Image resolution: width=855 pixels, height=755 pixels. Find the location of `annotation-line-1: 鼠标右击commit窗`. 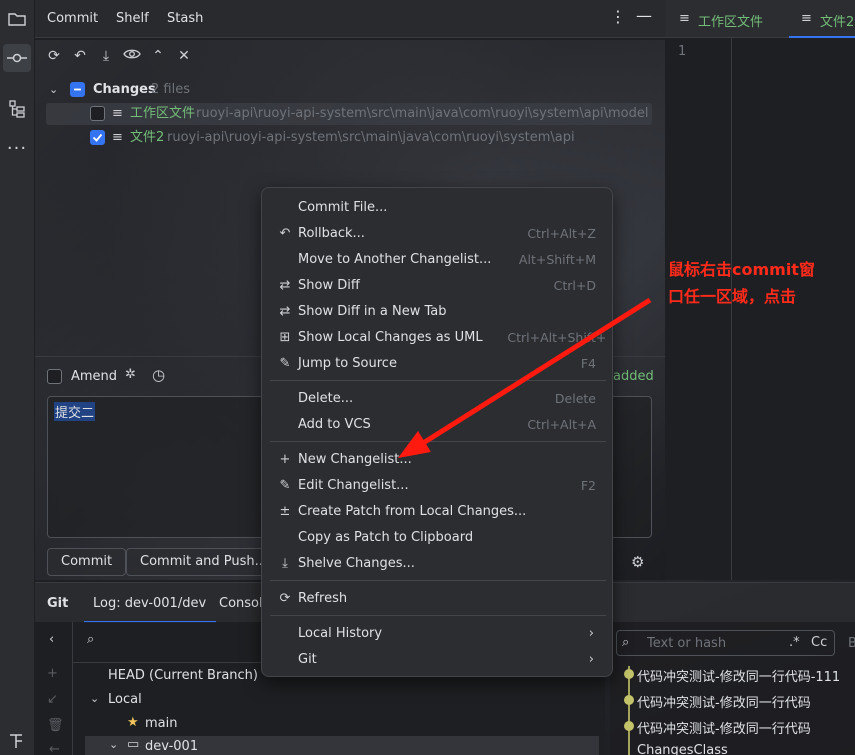

annotation-line-1: 鼠标右击commit窗 is located at coordinates (741, 269).